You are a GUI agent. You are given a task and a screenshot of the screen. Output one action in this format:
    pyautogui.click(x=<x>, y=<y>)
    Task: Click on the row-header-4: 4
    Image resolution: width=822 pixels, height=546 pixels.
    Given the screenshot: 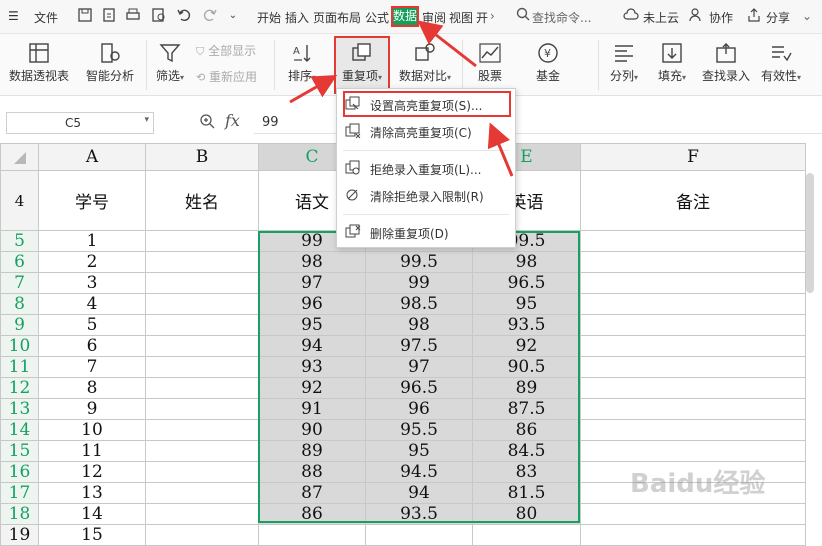 What is the action you would take?
    pyautogui.click(x=19, y=200)
    